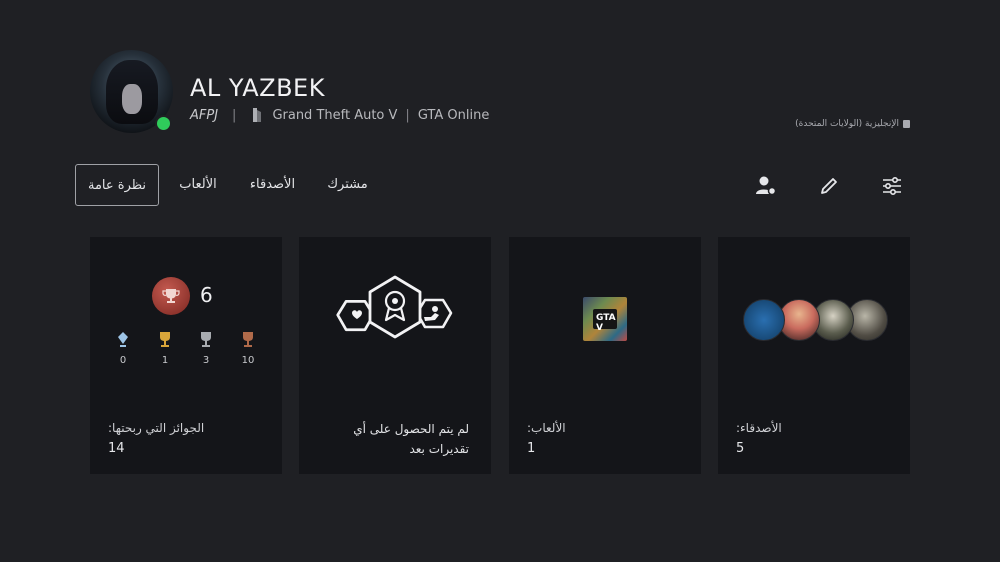 The height and width of the screenshot is (562, 1000). I want to click on options-button, so click(892, 186).